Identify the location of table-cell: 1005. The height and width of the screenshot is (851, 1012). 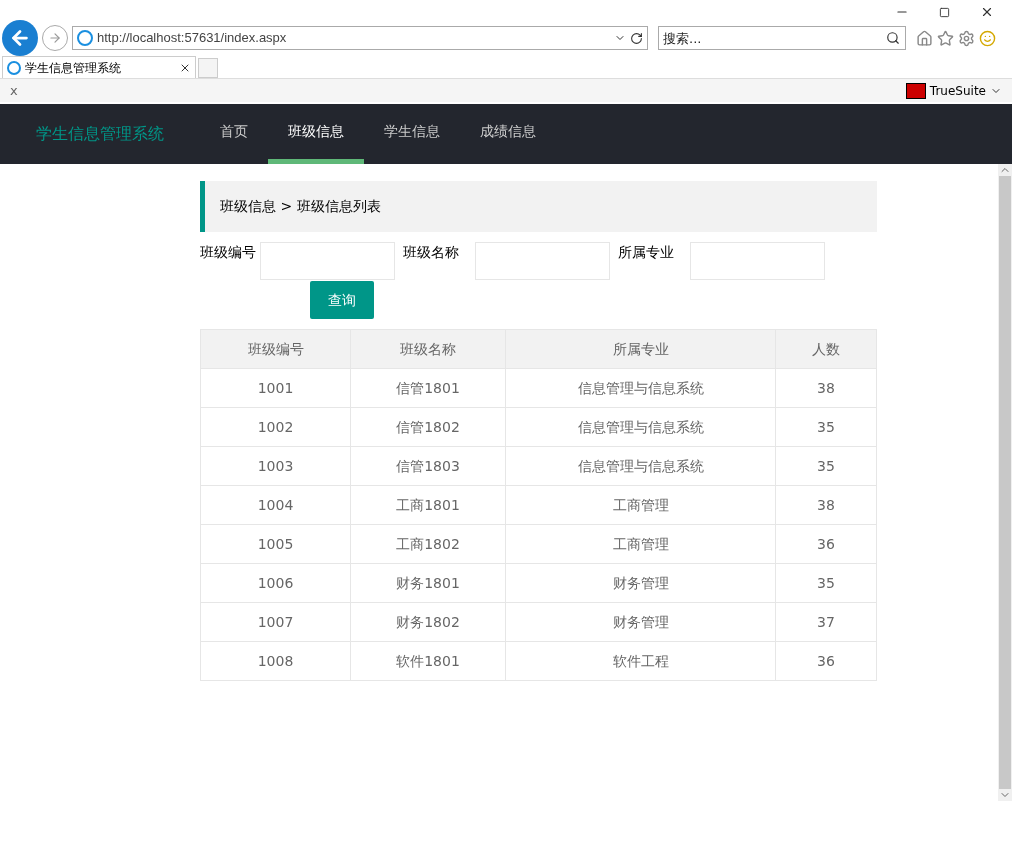
(275, 544).